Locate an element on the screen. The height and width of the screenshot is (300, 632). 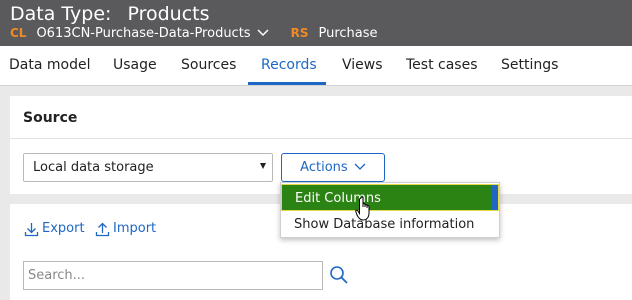
tab-sources: Sources is located at coordinates (208, 65).